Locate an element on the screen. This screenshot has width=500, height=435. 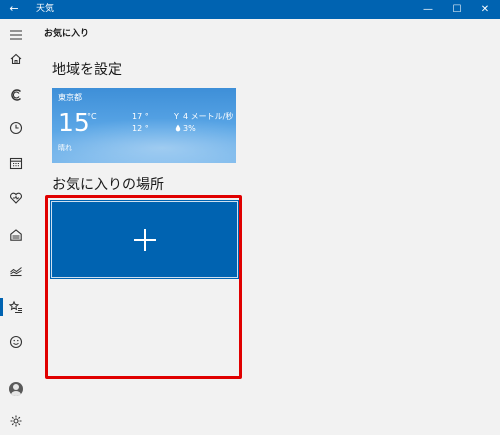
nav-maps is located at coordinates (16, 95).